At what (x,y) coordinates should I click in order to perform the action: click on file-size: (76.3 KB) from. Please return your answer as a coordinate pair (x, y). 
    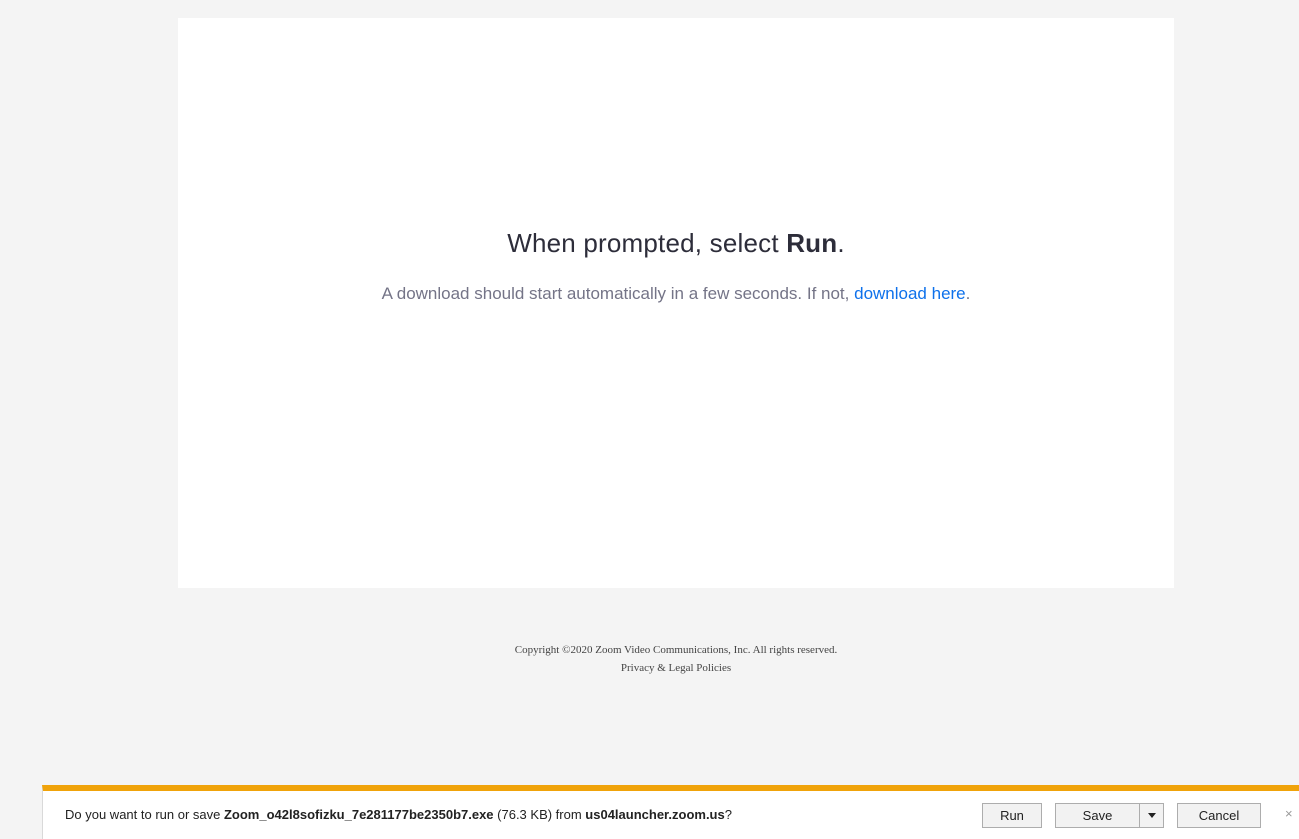
    Looking at the image, I should click on (539, 814).